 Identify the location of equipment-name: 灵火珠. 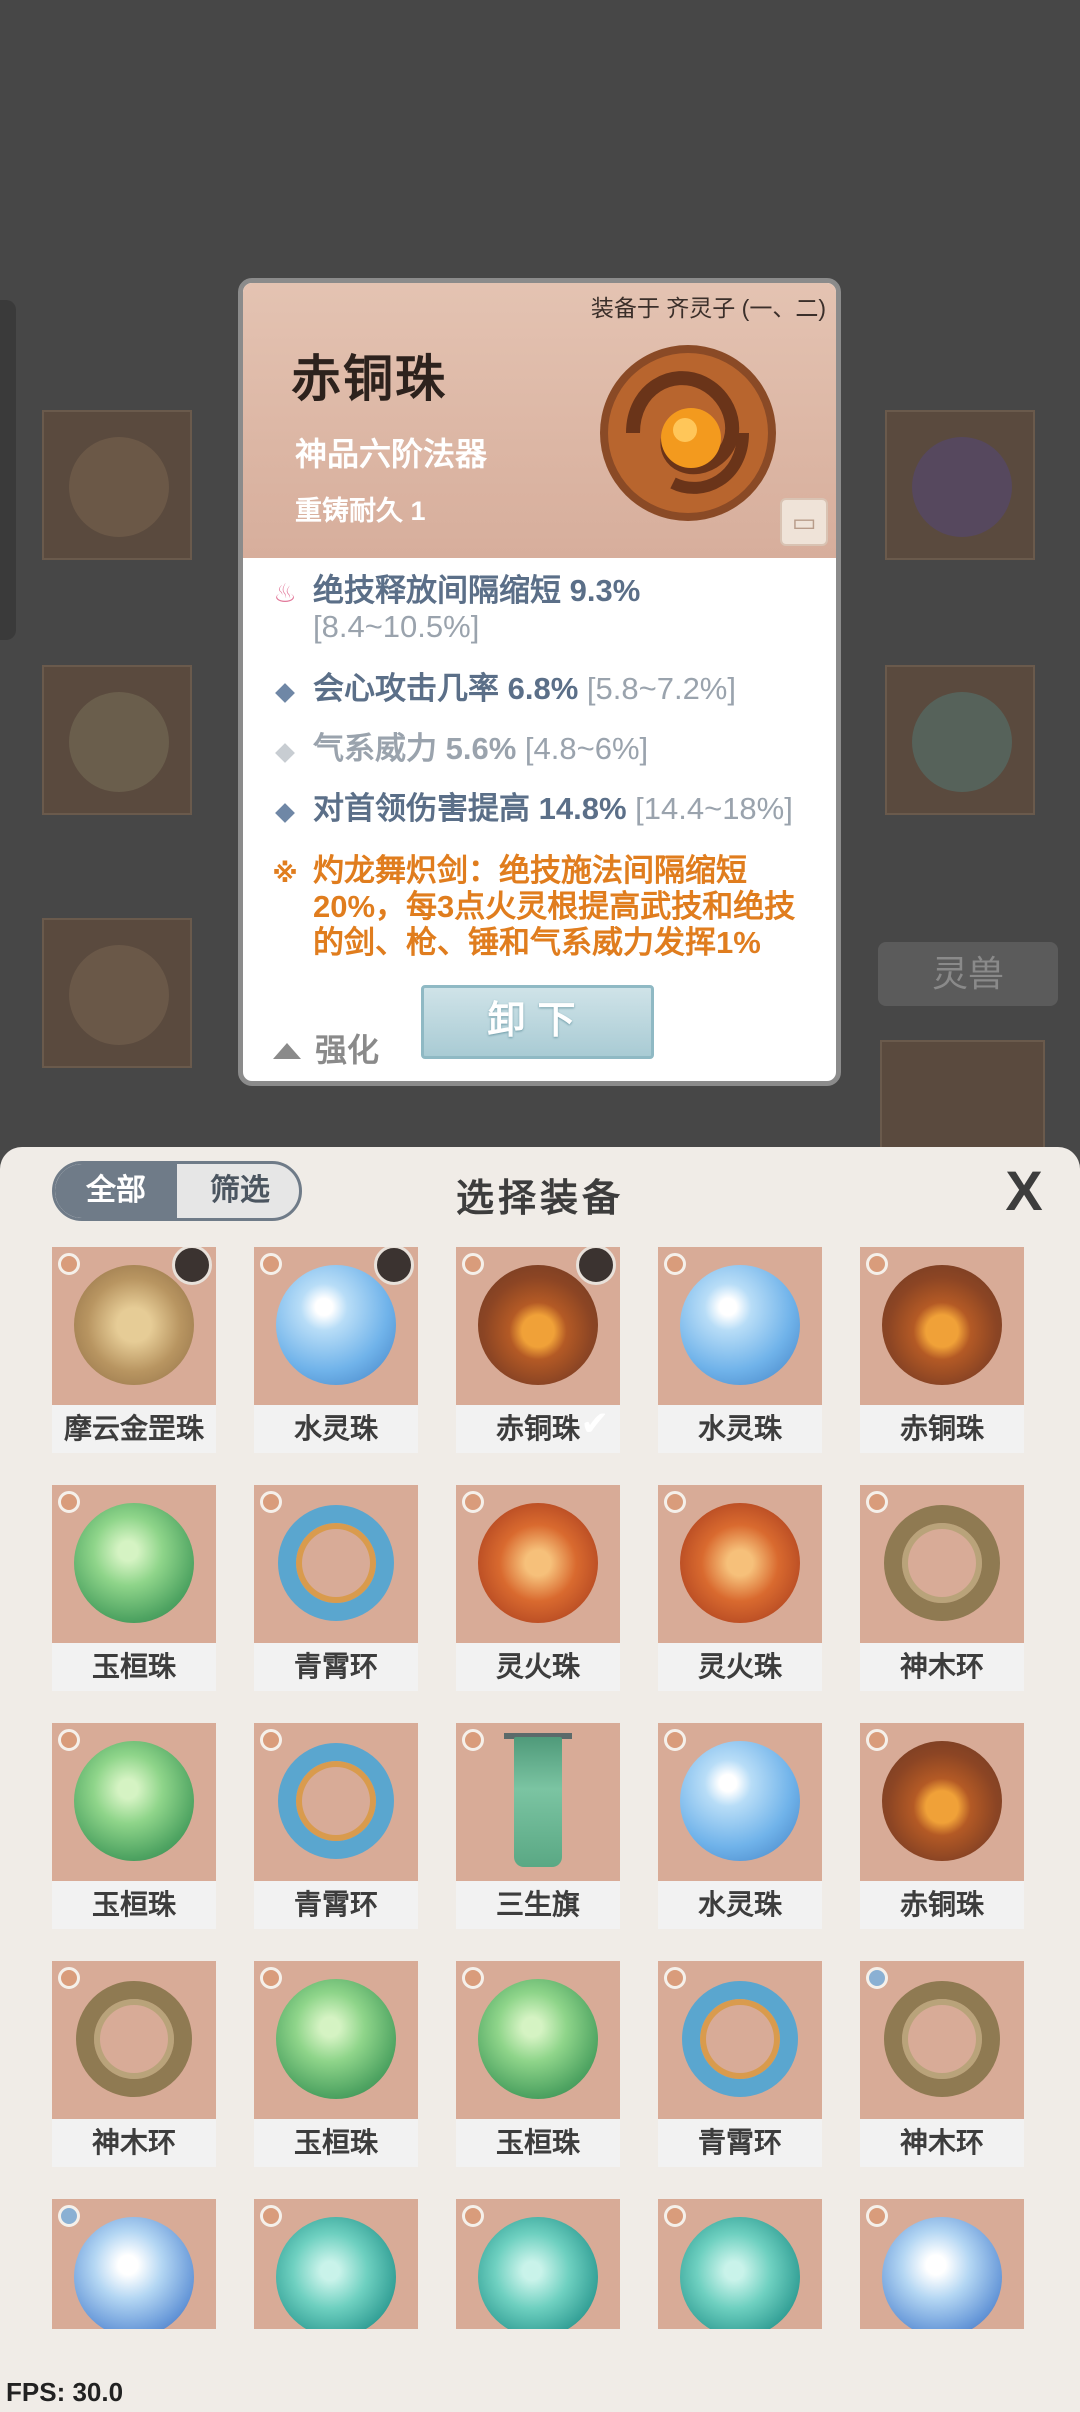
(740, 1667).